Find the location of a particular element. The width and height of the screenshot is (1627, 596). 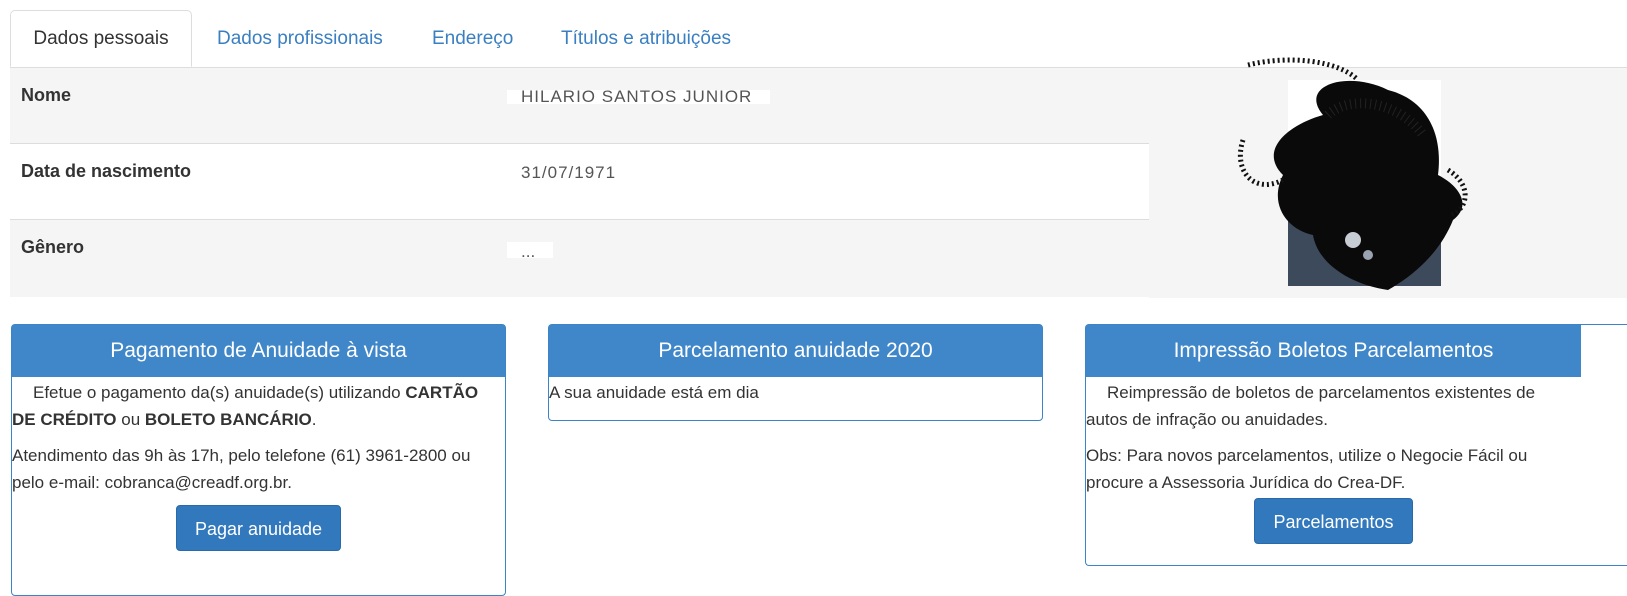

installment-status: A sua anuidade está em dia is located at coordinates (654, 392).